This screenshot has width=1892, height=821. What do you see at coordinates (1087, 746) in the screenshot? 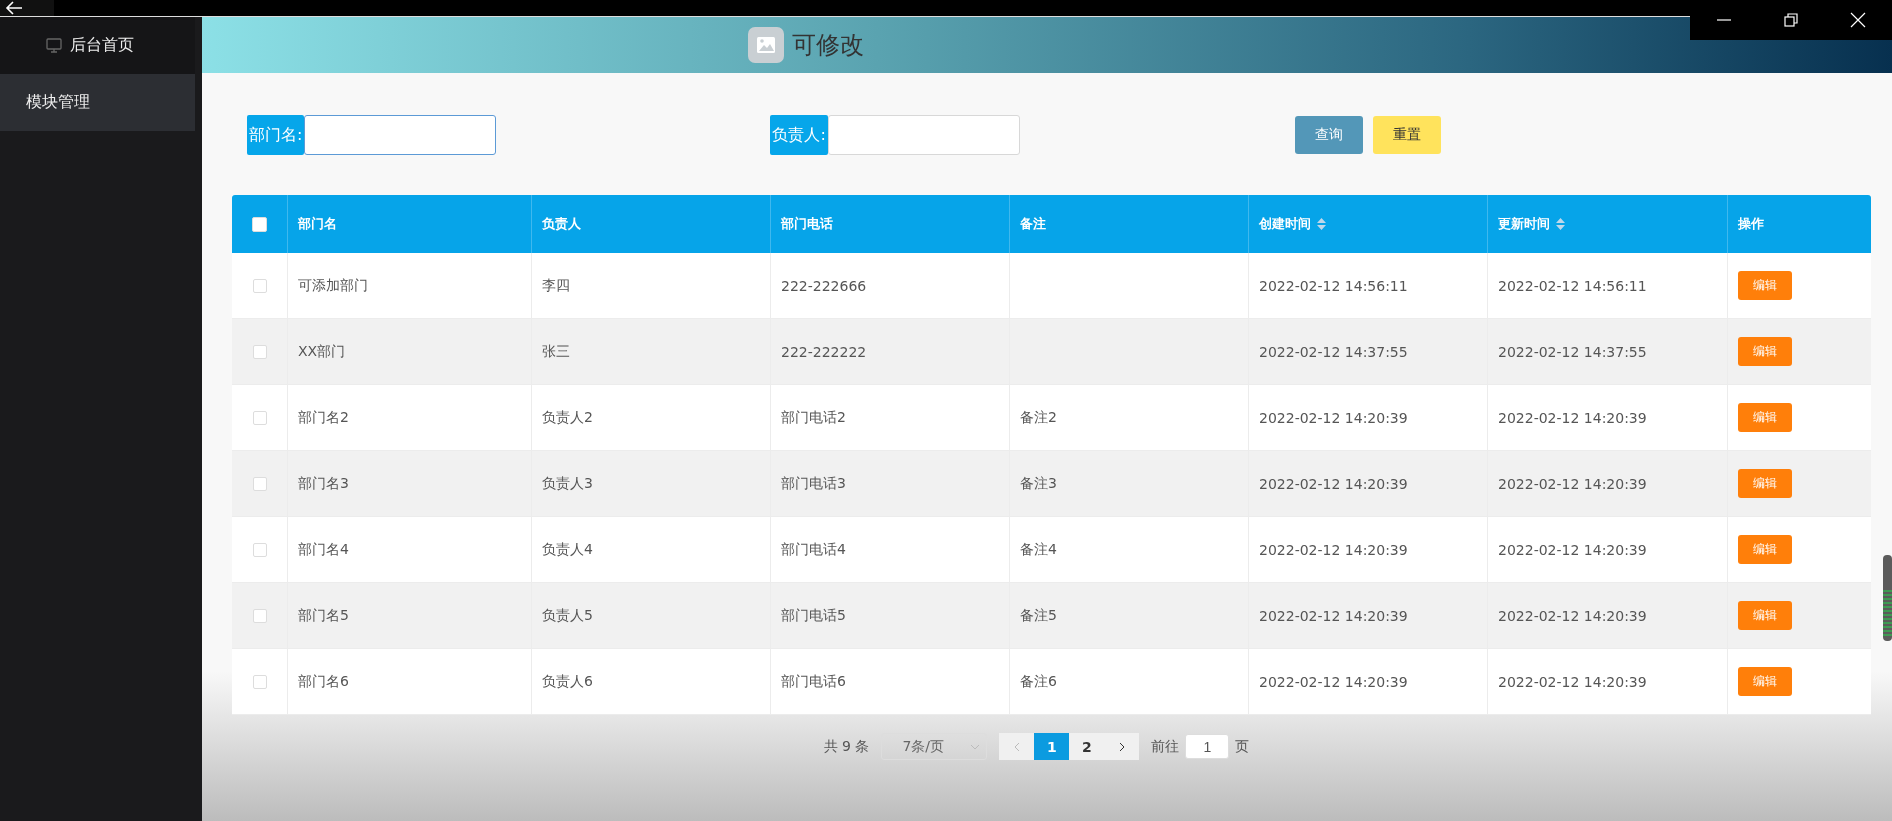
I see `page-button: 2` at bounding box center [1087, 746].